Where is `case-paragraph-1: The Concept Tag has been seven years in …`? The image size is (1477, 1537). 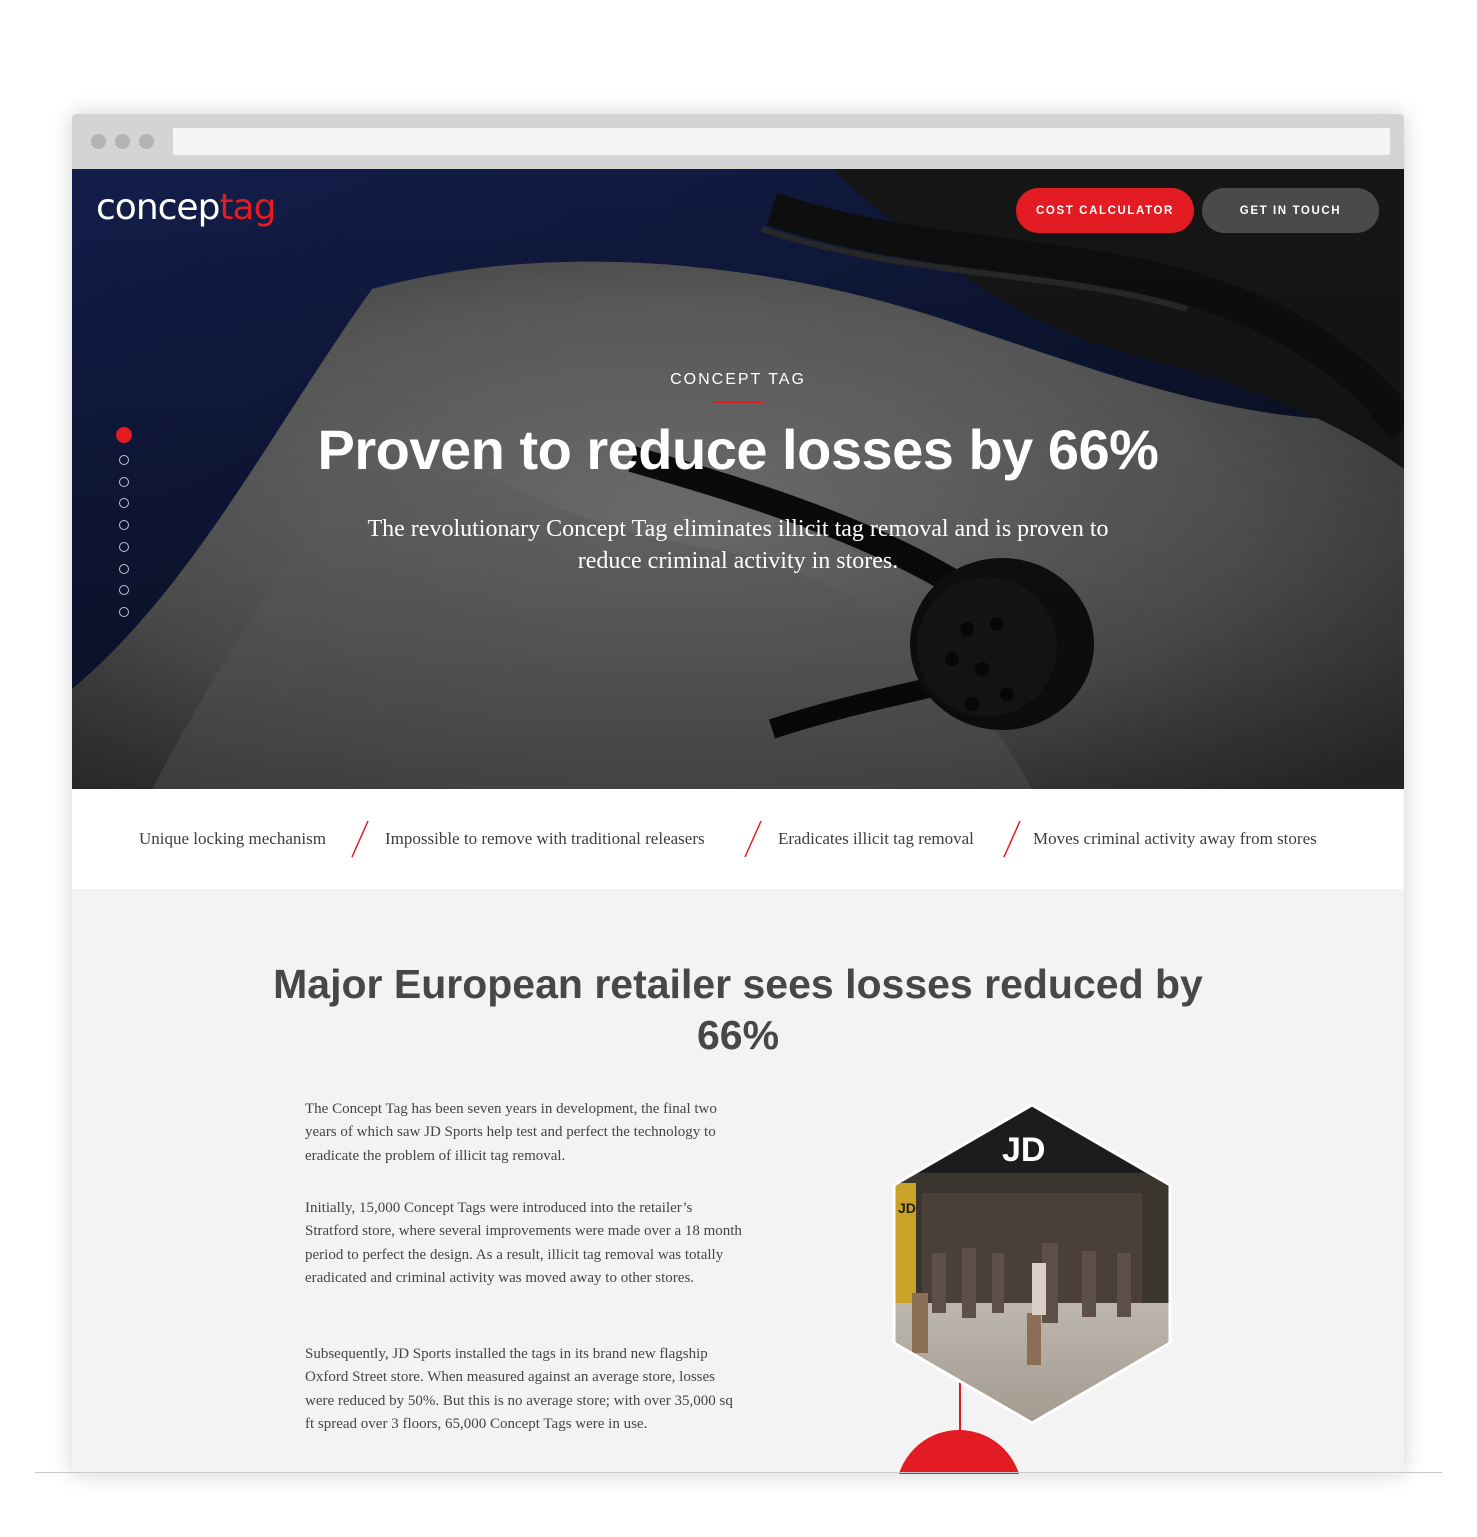 case-paragraph-1: The Concept Tag has been seven years in … is located at coordinates (511, 1132).